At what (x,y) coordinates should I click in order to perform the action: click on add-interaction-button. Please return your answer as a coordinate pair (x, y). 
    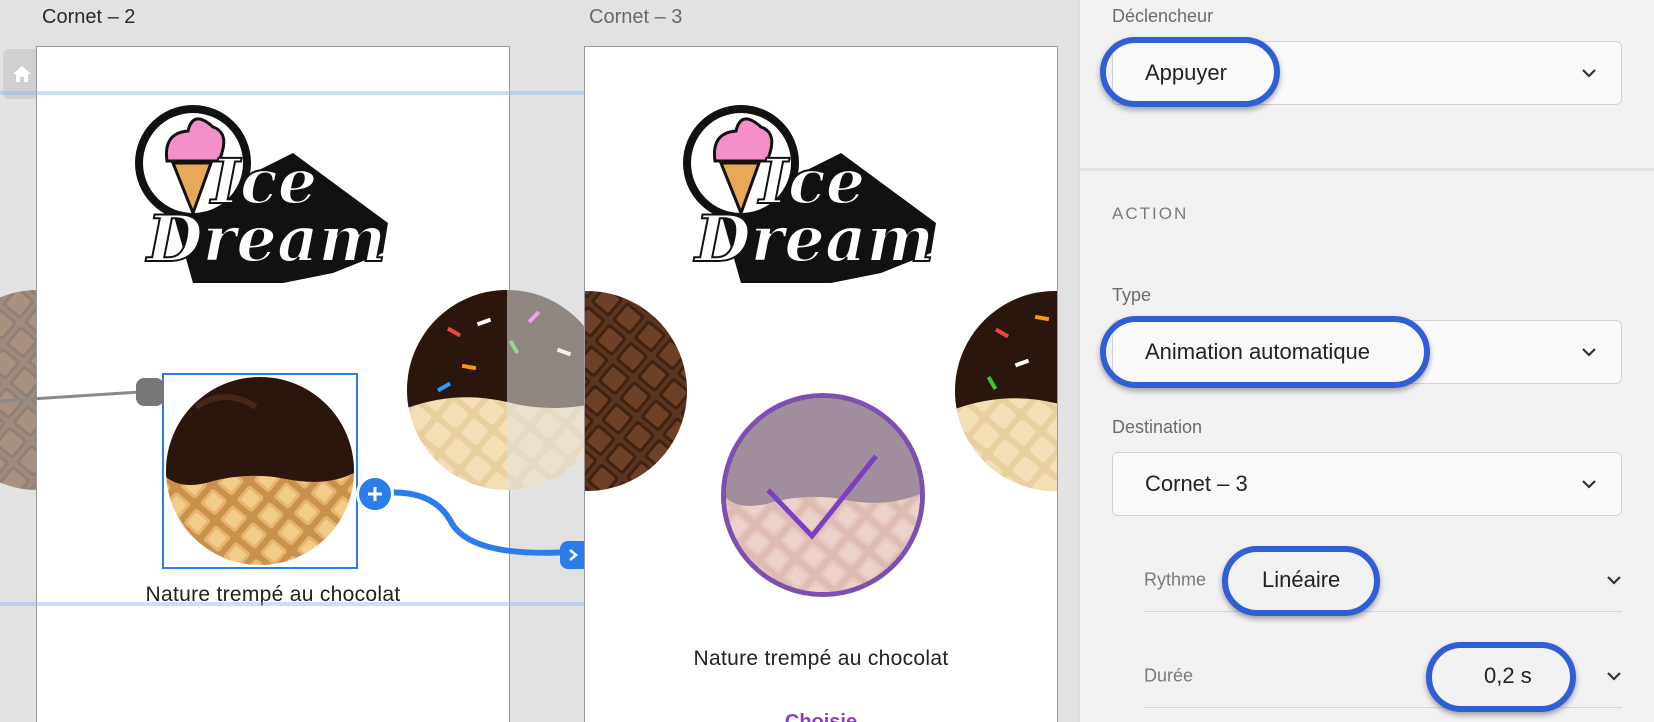
    Looking at the image, I should click on (375, 494).